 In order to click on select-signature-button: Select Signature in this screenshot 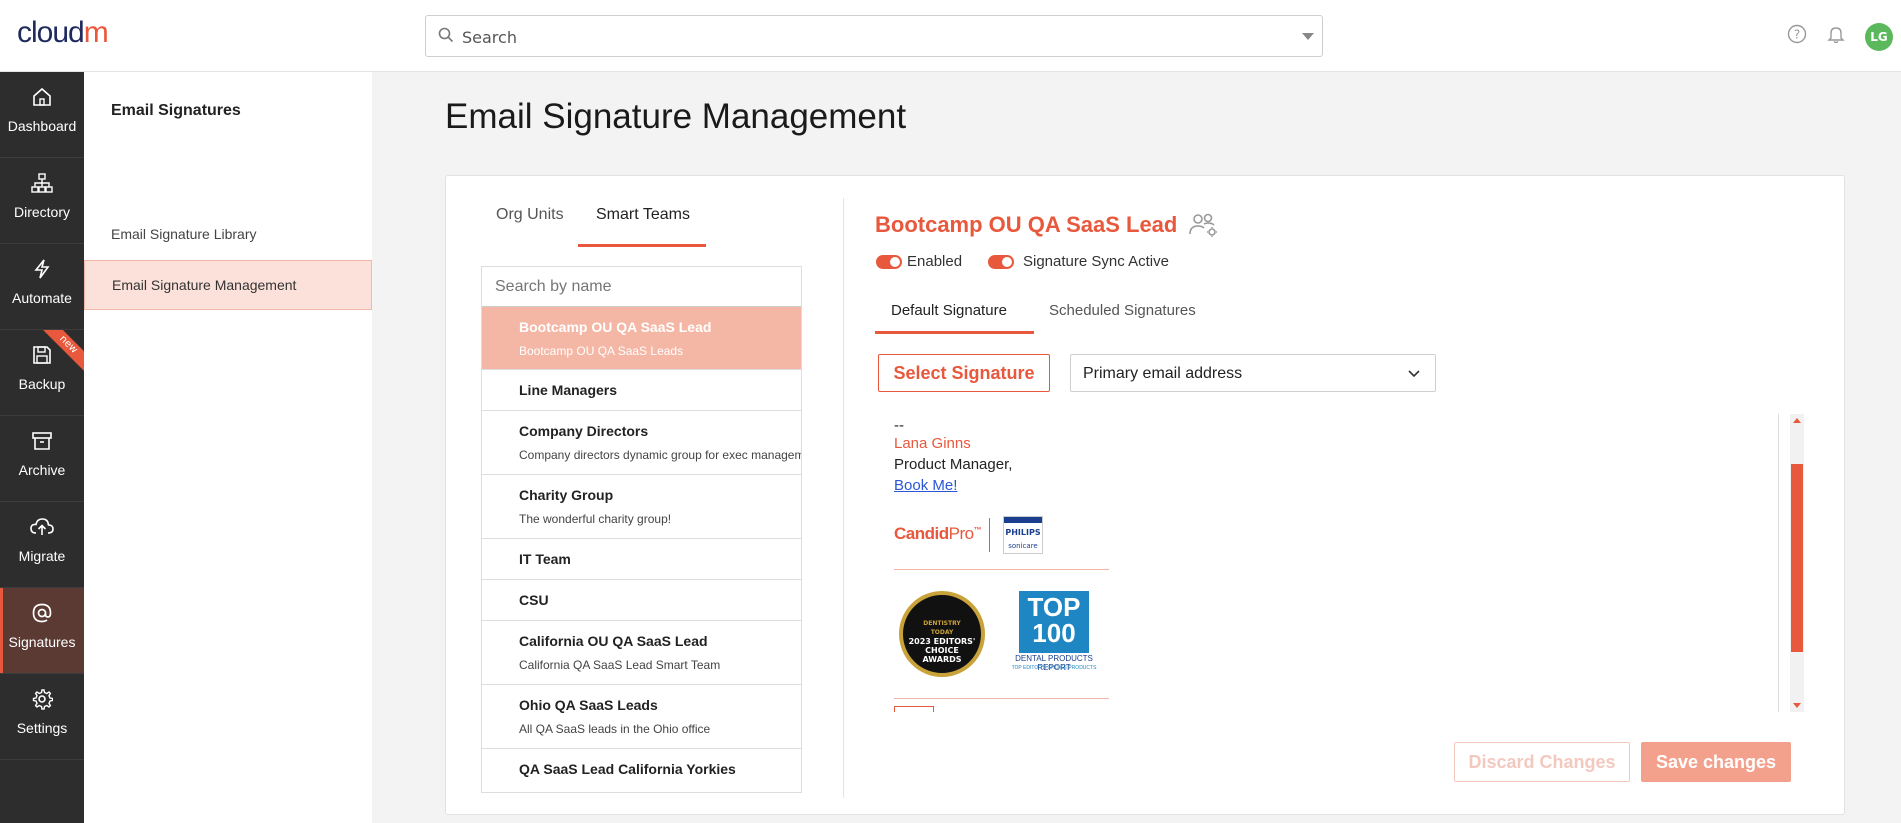, I will do `click(964, 373)`.